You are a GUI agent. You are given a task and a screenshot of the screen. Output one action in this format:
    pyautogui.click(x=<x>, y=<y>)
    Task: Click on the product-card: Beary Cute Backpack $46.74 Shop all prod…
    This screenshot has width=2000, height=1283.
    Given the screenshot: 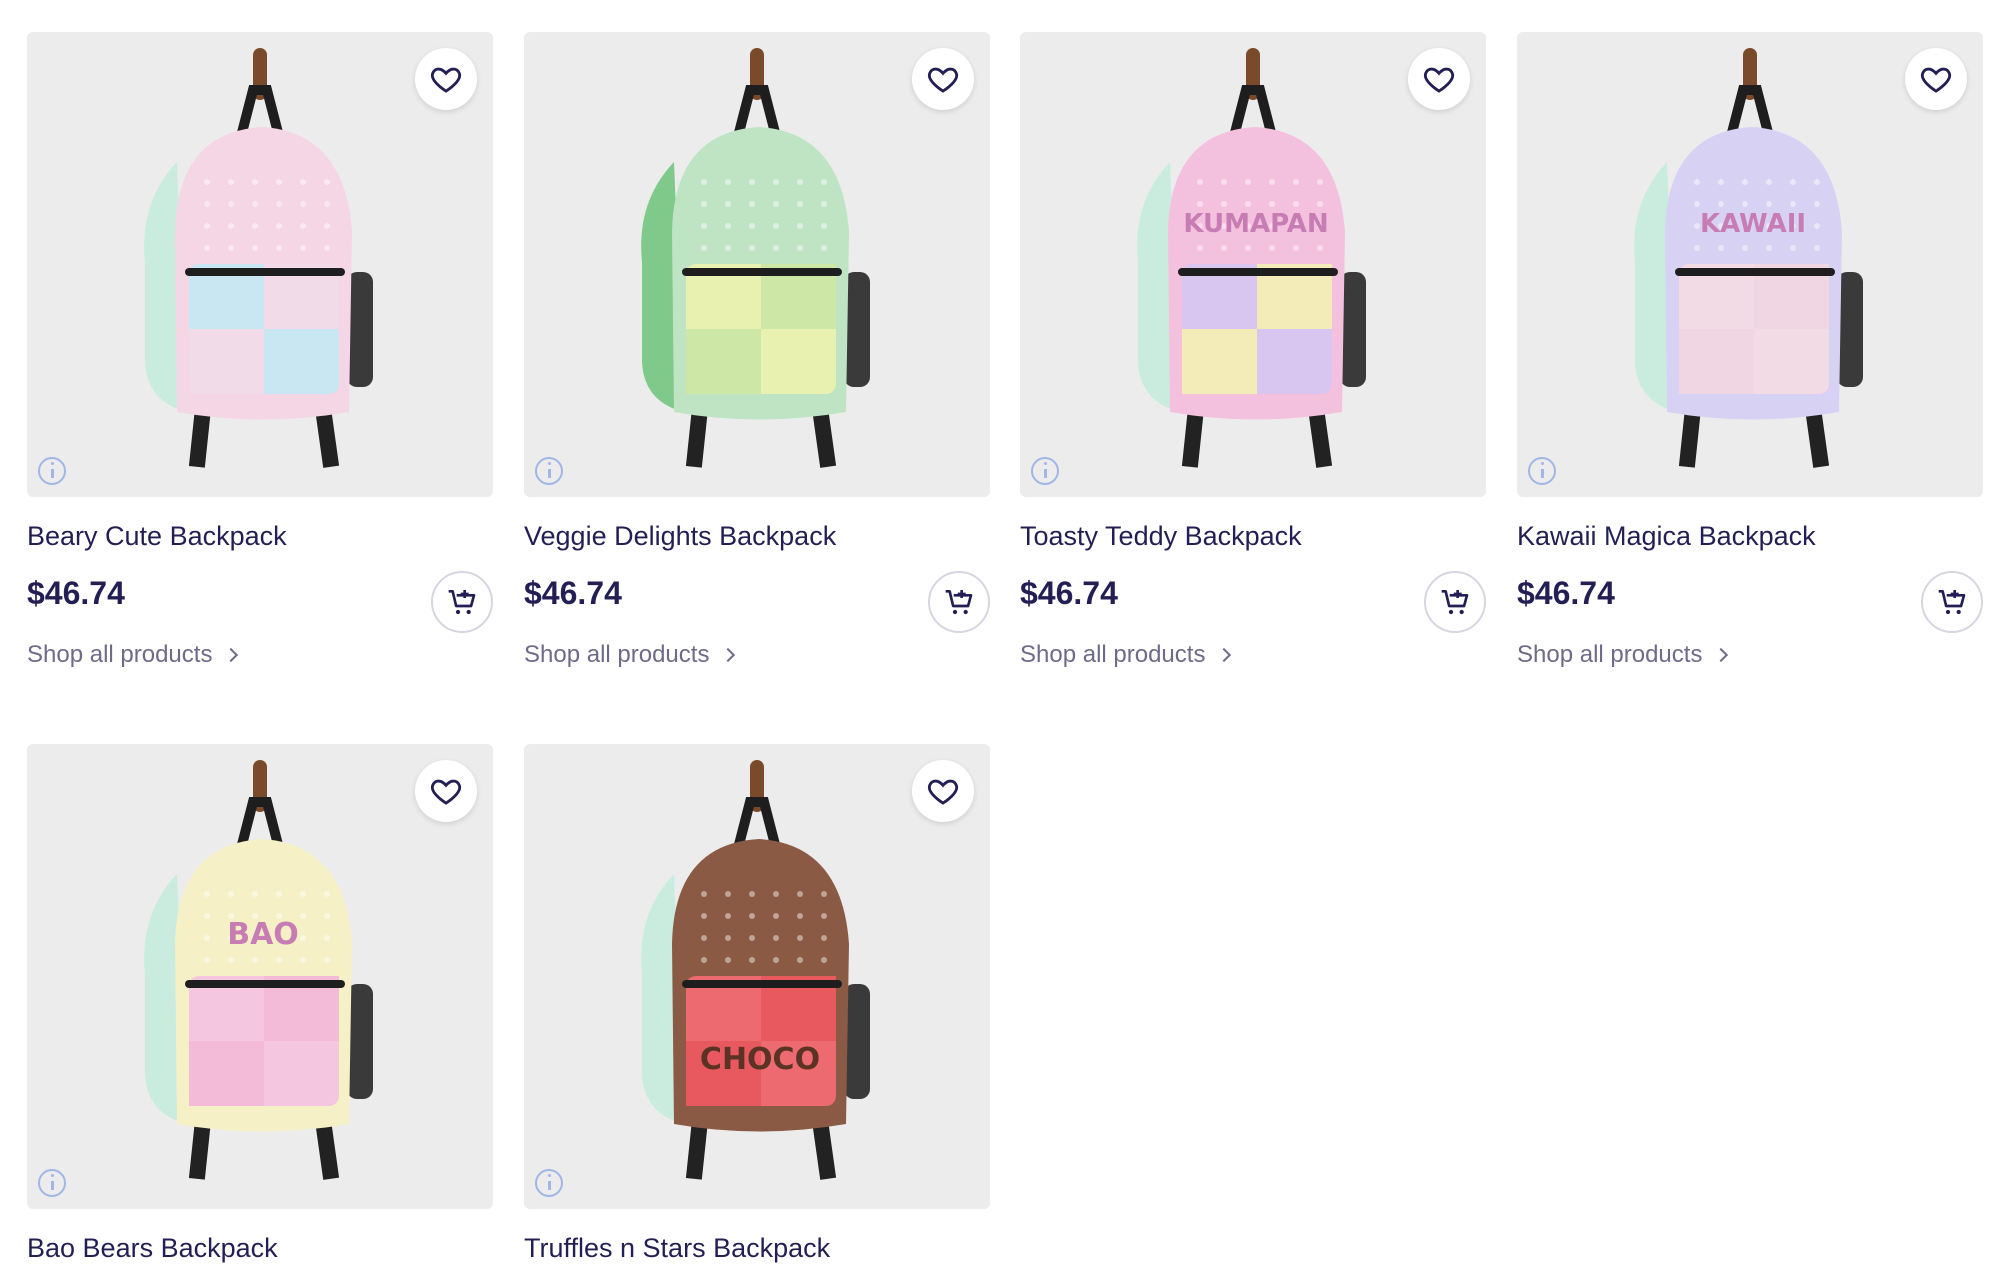 What is the action you would take?
    pyautogui.click(x=260, y=350)
    